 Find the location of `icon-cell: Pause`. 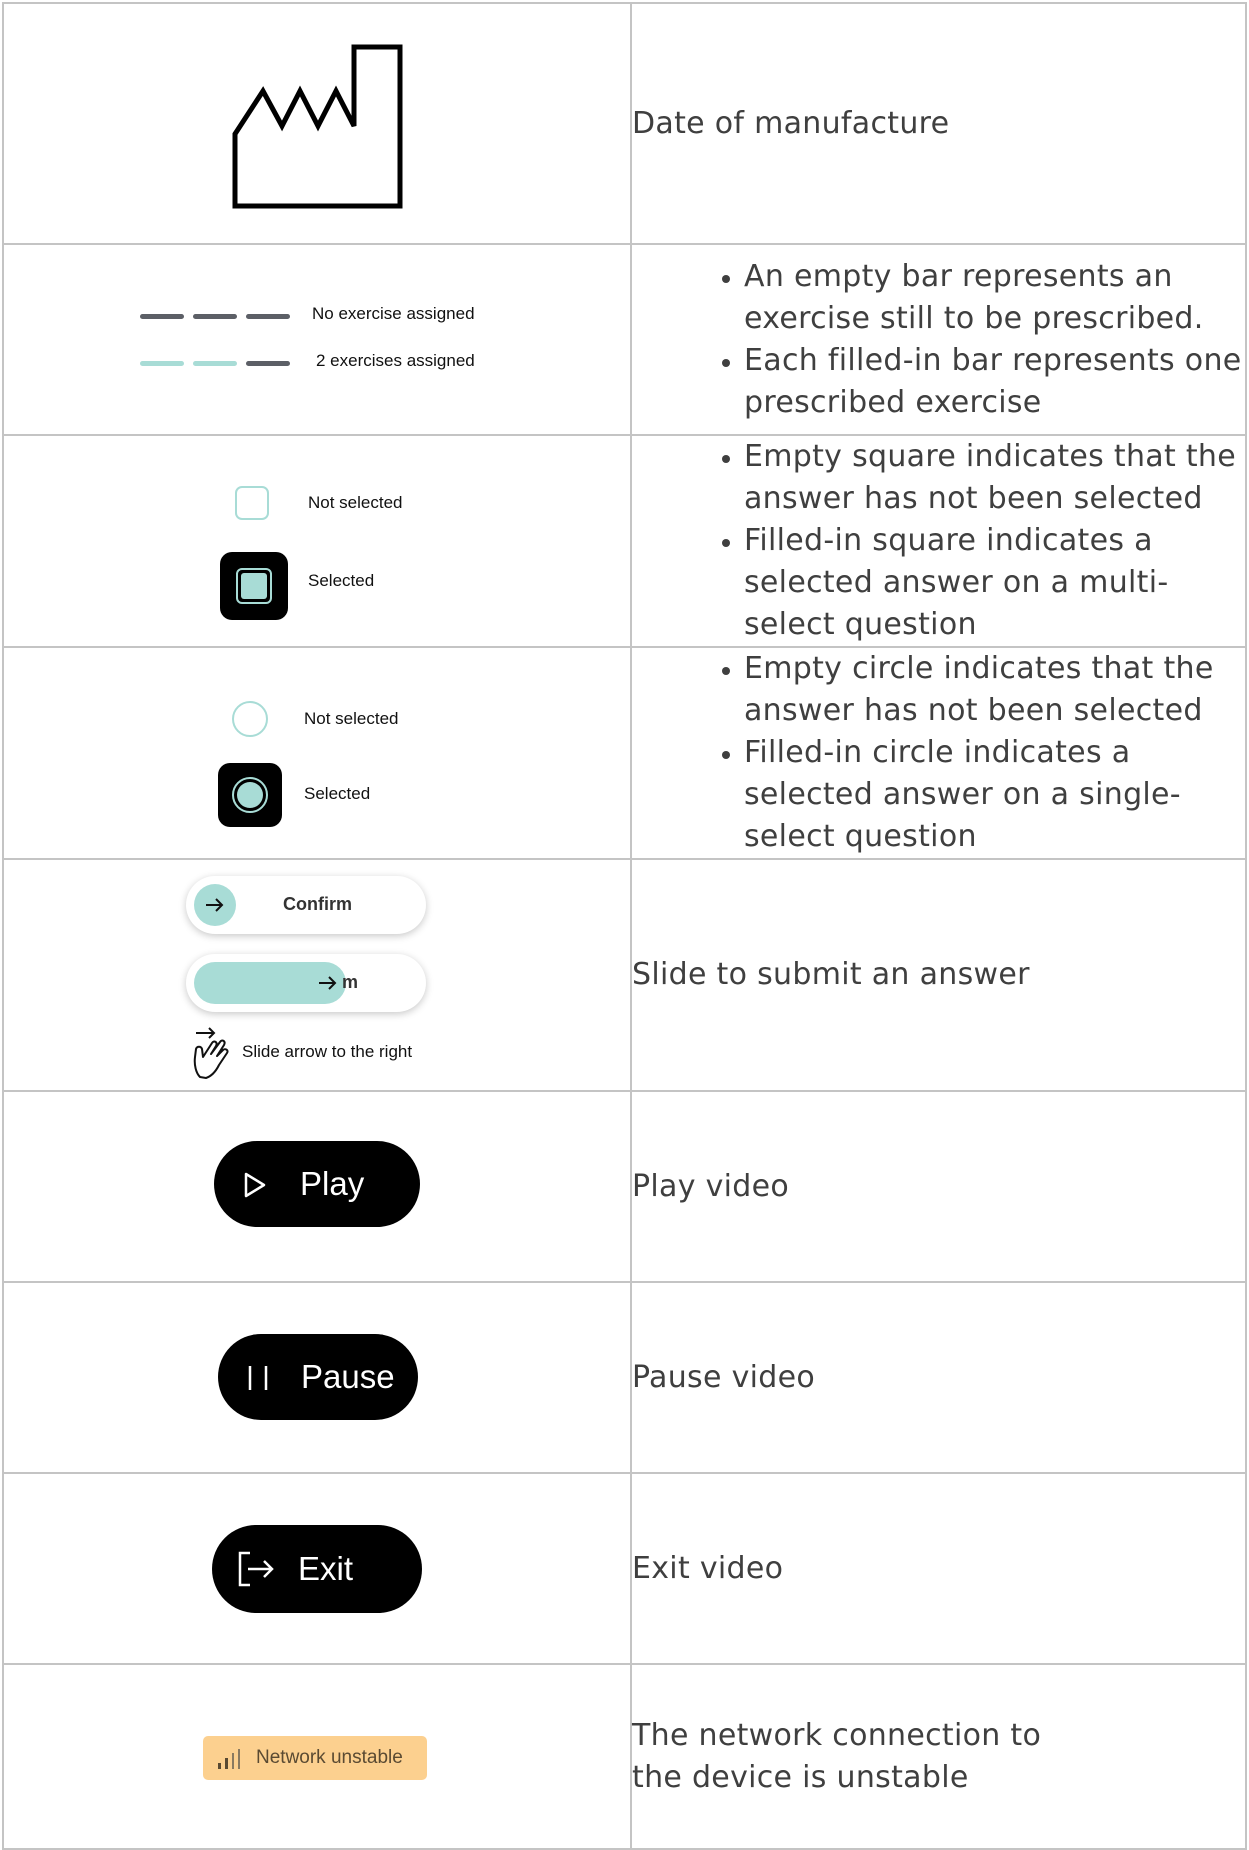

icon-cell: Pause is located at coordinates (317, 1377).